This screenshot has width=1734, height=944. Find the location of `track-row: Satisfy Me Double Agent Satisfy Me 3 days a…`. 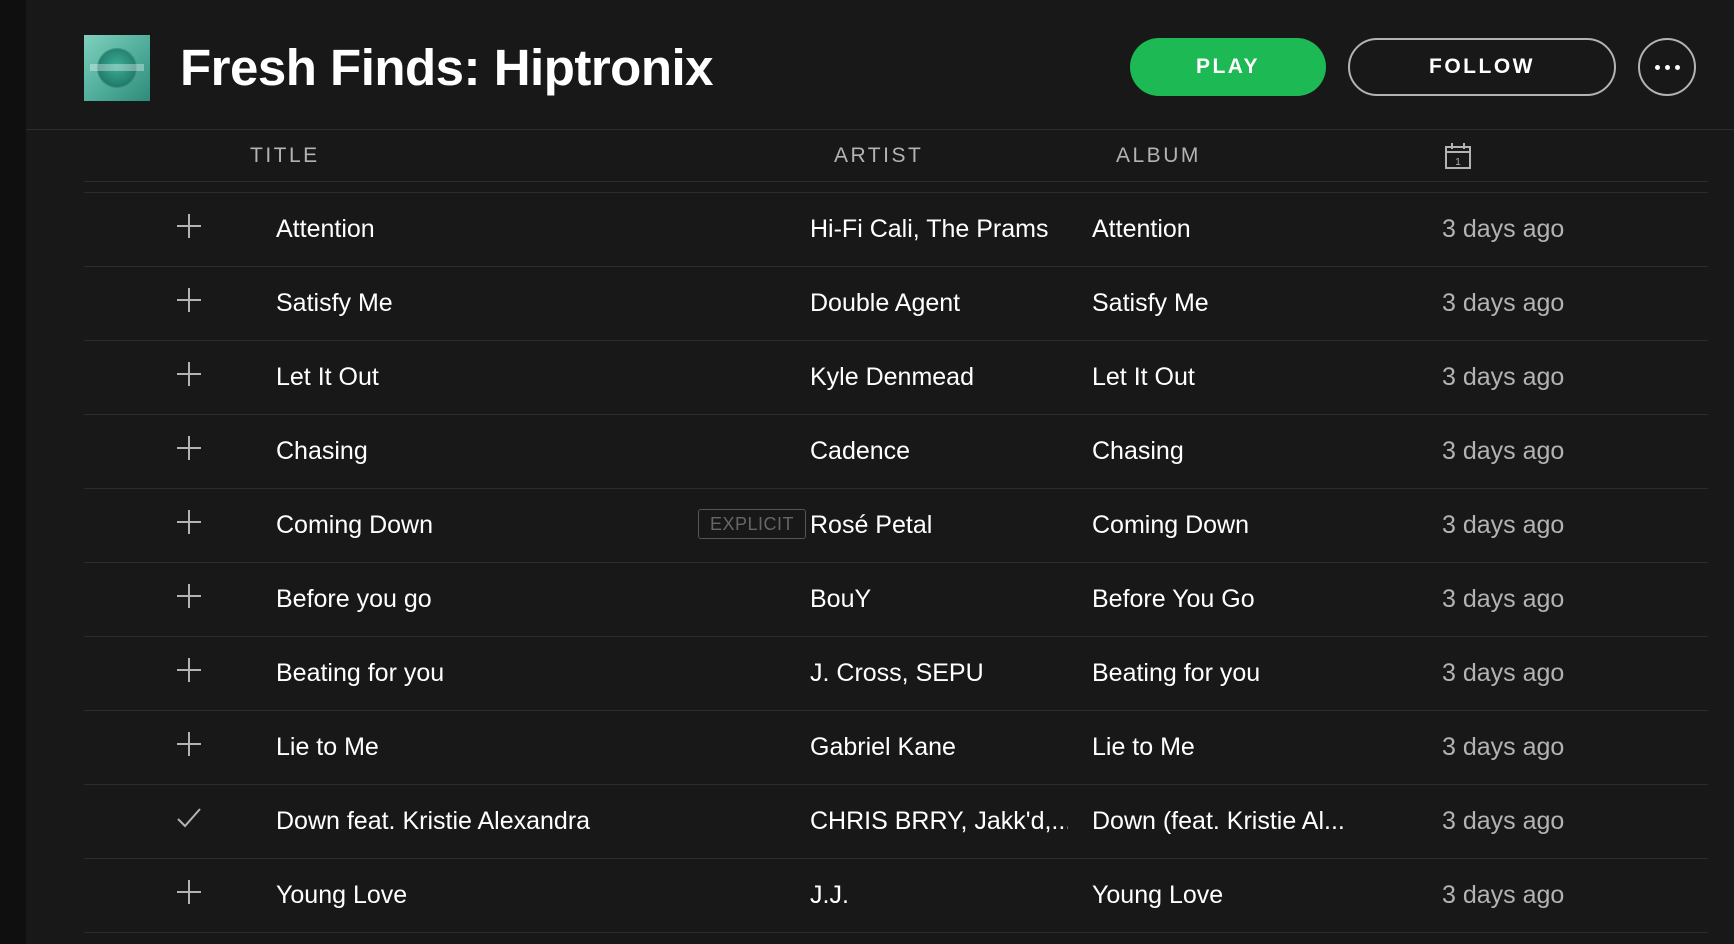

track-row: Satisfy Me Double Agent Satisfy Me 3 days a… is located at coordinates (896, 304).